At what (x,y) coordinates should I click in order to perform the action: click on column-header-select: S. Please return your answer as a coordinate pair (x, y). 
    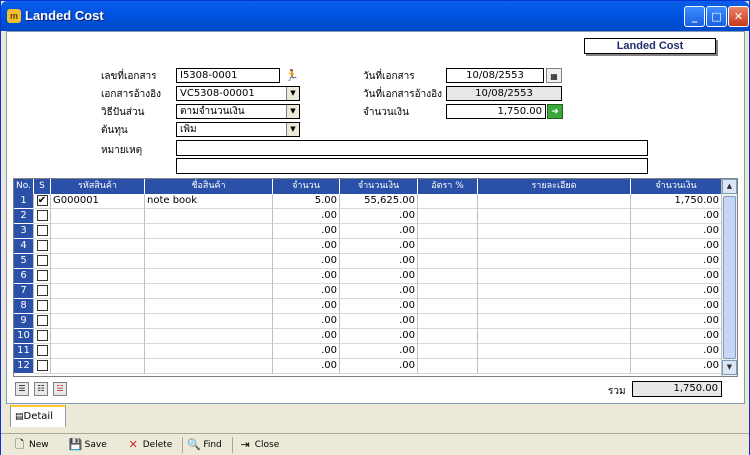
    Looking at the image, I should click on (42, 186).